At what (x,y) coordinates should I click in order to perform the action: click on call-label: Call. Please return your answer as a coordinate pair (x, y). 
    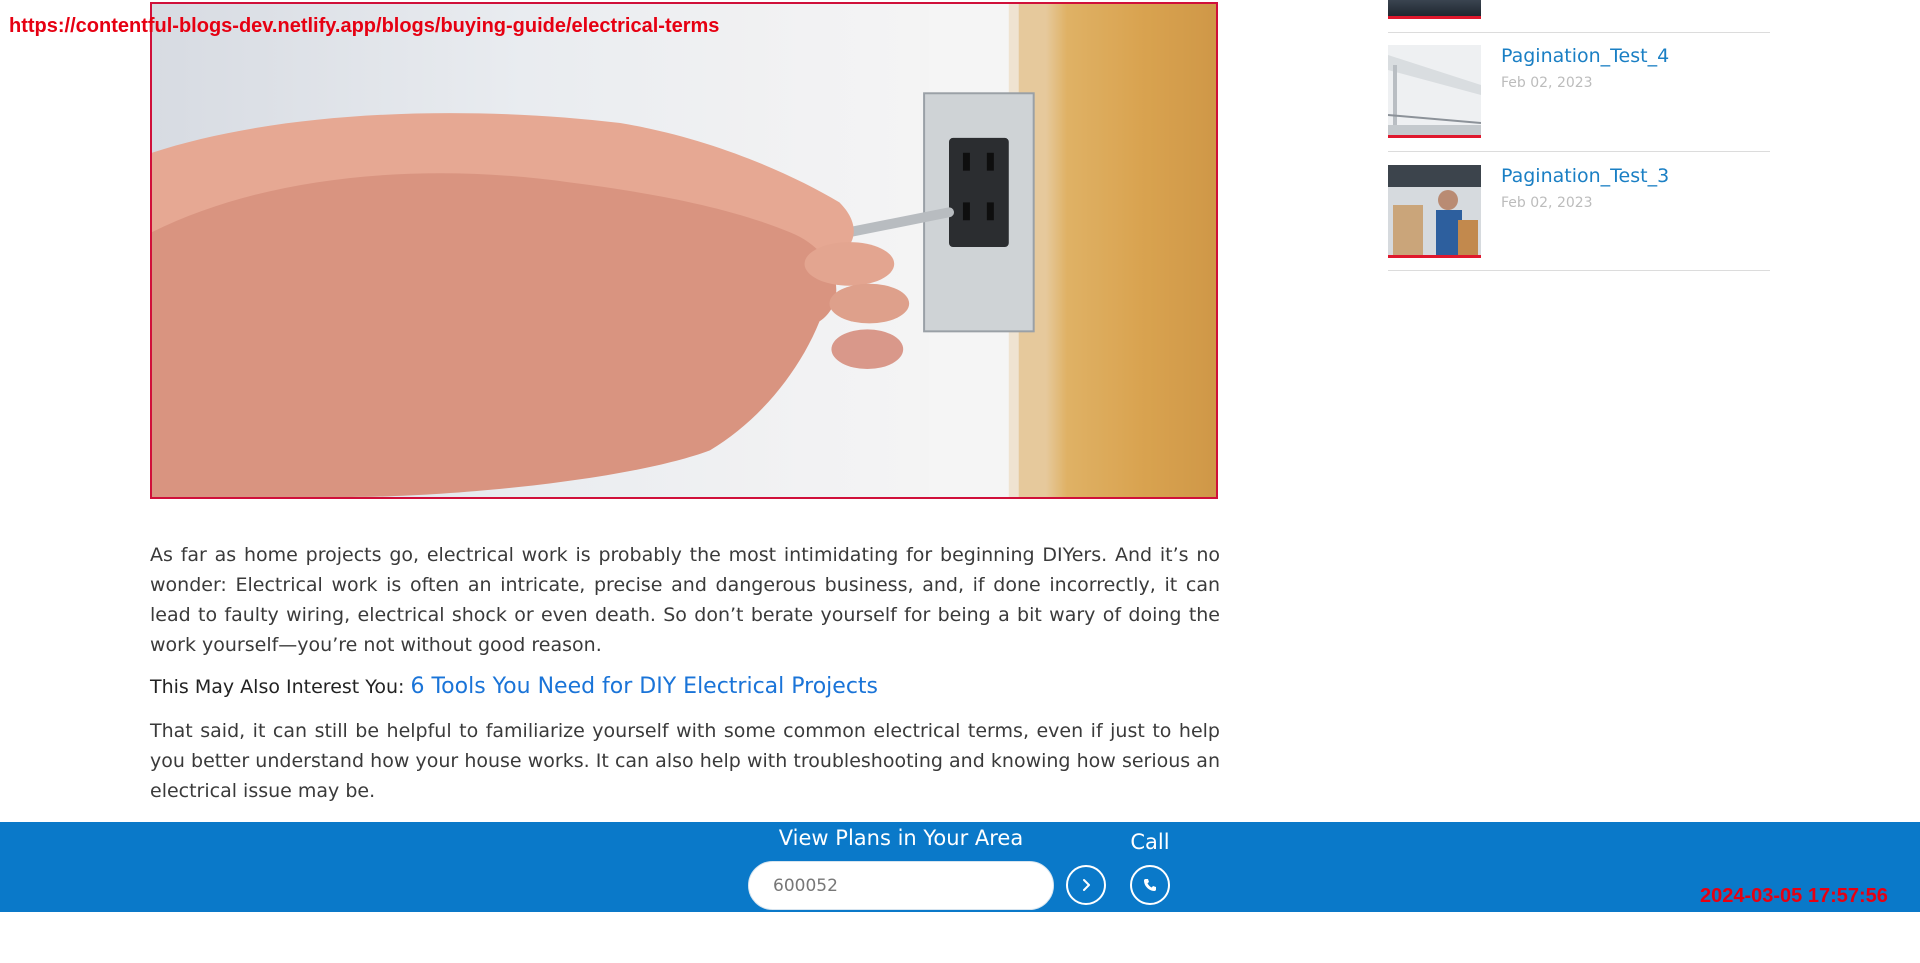
    Looking at the image, I should click on (1150, 842).